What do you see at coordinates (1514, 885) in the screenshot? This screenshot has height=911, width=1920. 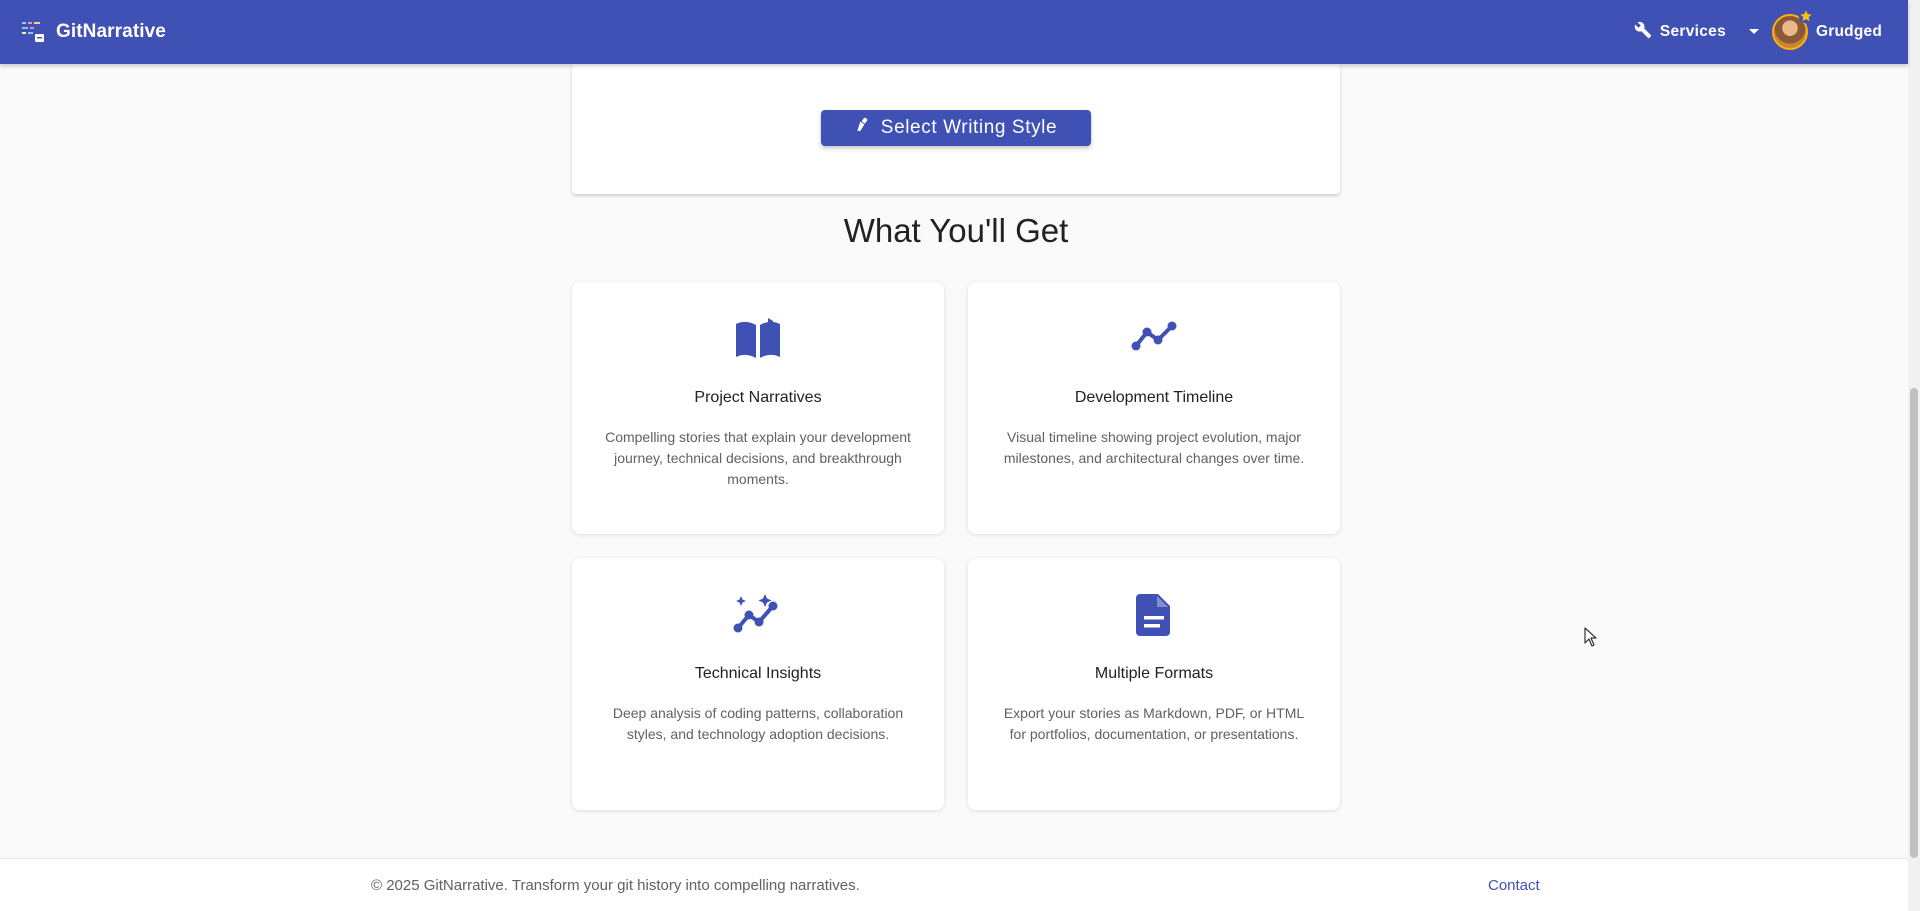 I see `contact-link: Contact` at bounding box center [1514, 885].